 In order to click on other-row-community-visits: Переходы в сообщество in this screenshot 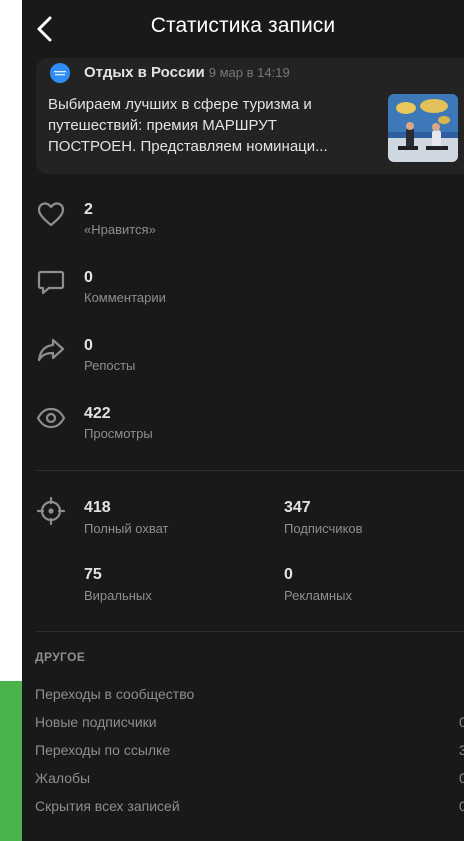, I will do `click(243, 700)`.